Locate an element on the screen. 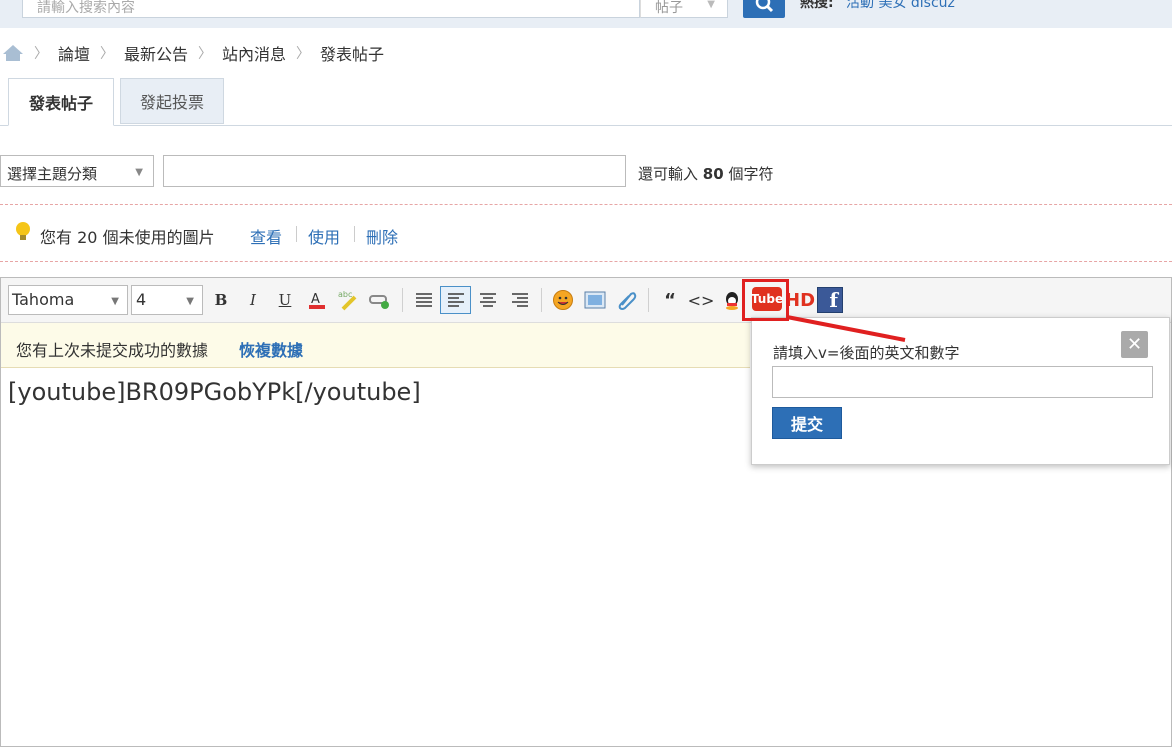  char-count: 還可輸入 80 個字符 is located at coordinates (705, 173).